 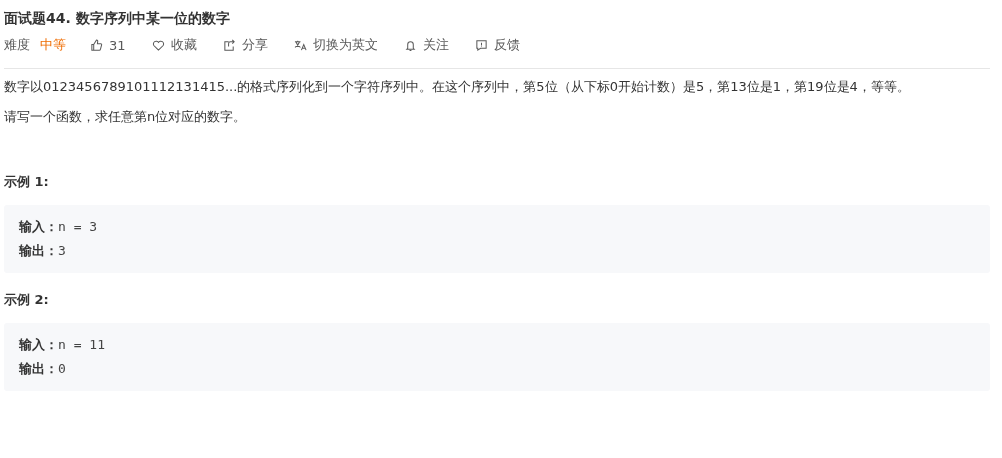 What do you see at coordinates (27, 182) in the screenshot?
I see `example-heading: 示例 1:` at bounding box center [27, 182].